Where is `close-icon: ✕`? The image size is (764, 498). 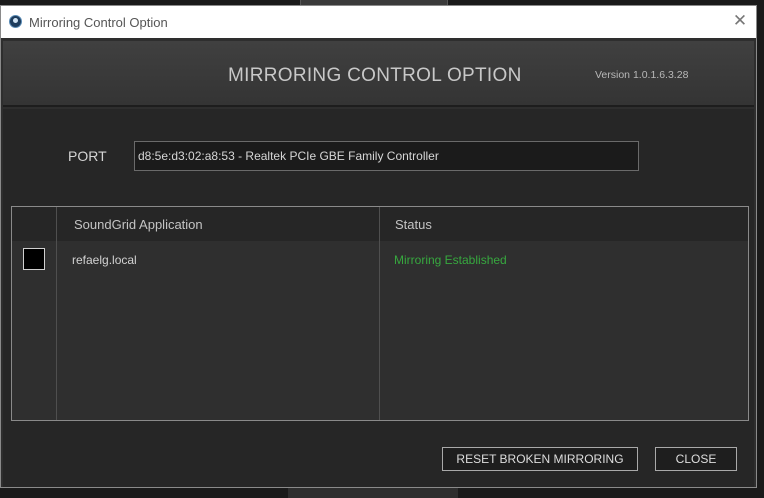 close-icon: ✕ is located at coordinates (740, 21).